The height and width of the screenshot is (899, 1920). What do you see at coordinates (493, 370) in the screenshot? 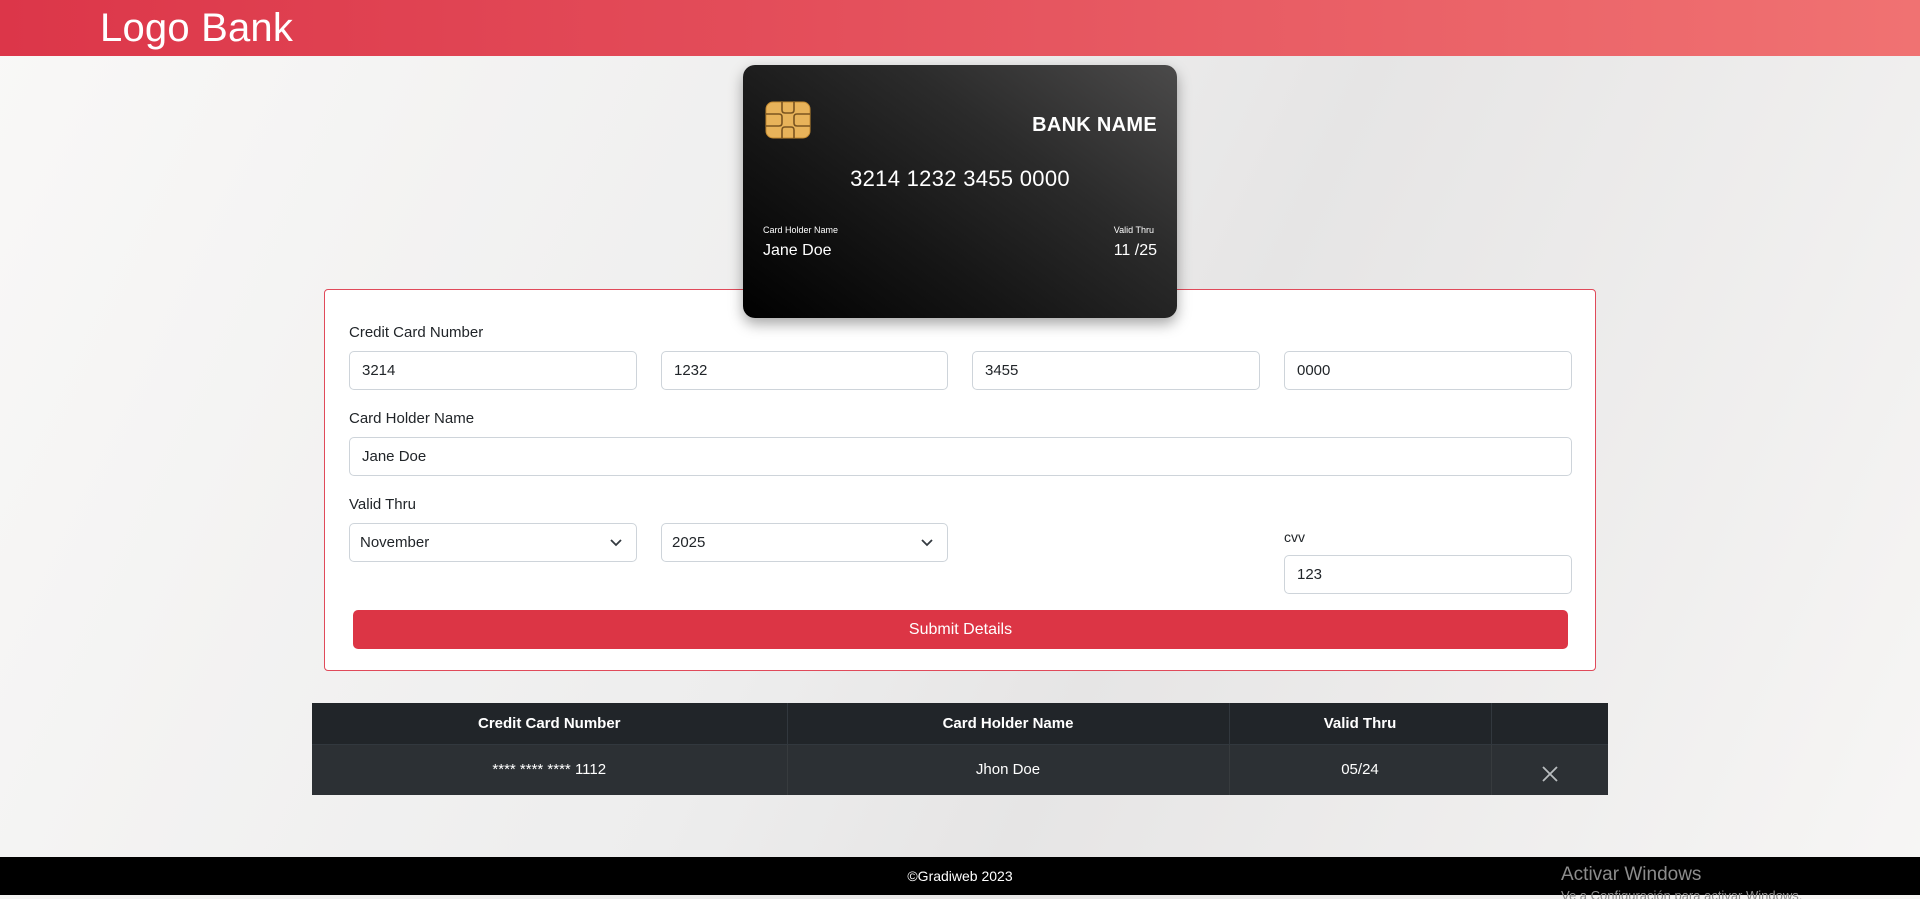
I see `card-number-part-1-input` at bounding box center [493, 370].